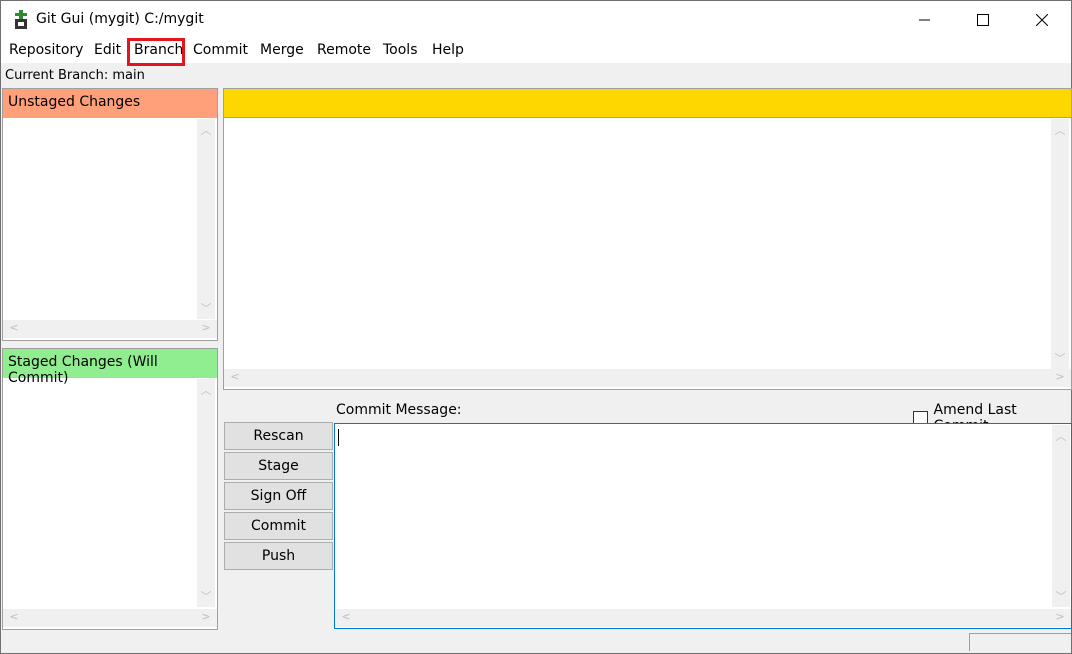 Image resolution: width=1072 pixels, height=654 pixels. What do you see at coordinates (400, 50) in the screenshot?
I see `menu-tools: Tools` at bounding box center [400, 50].